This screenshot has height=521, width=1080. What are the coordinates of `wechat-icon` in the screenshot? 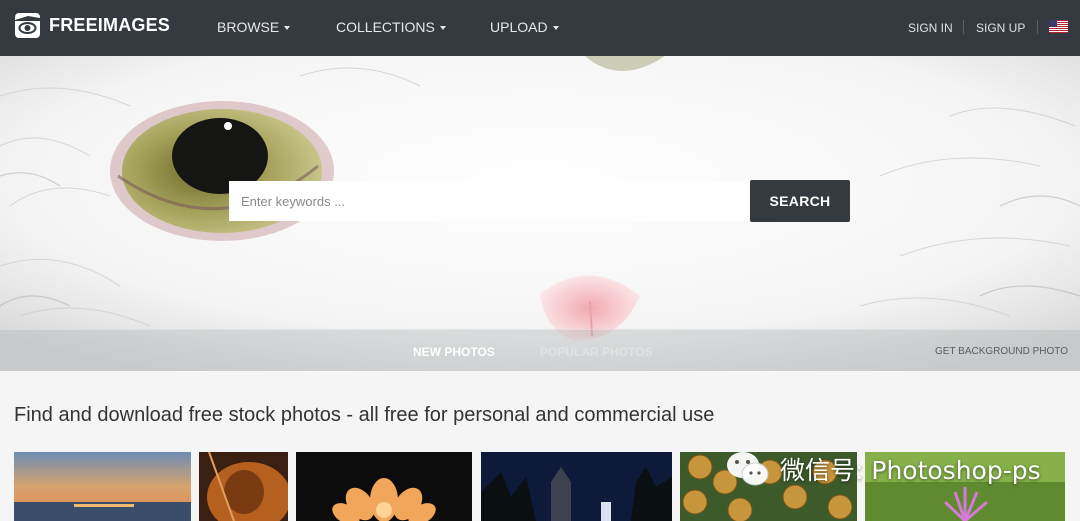 It's located at (748, 469).